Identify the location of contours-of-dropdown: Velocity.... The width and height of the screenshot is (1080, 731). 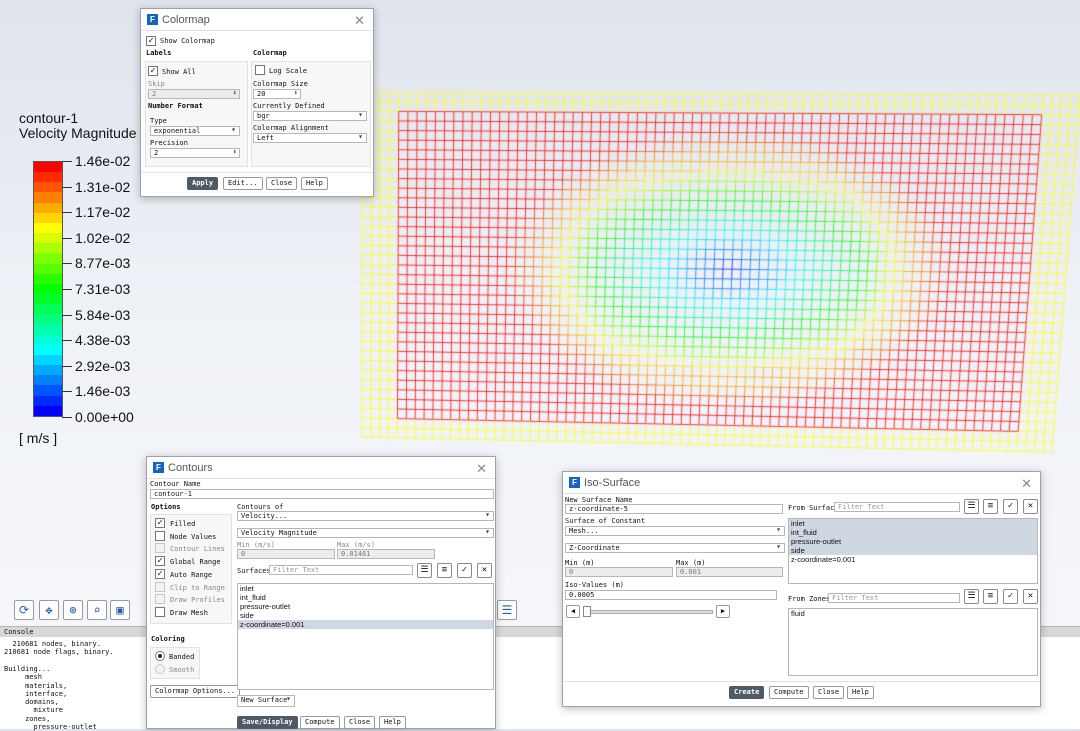
(365, 516).